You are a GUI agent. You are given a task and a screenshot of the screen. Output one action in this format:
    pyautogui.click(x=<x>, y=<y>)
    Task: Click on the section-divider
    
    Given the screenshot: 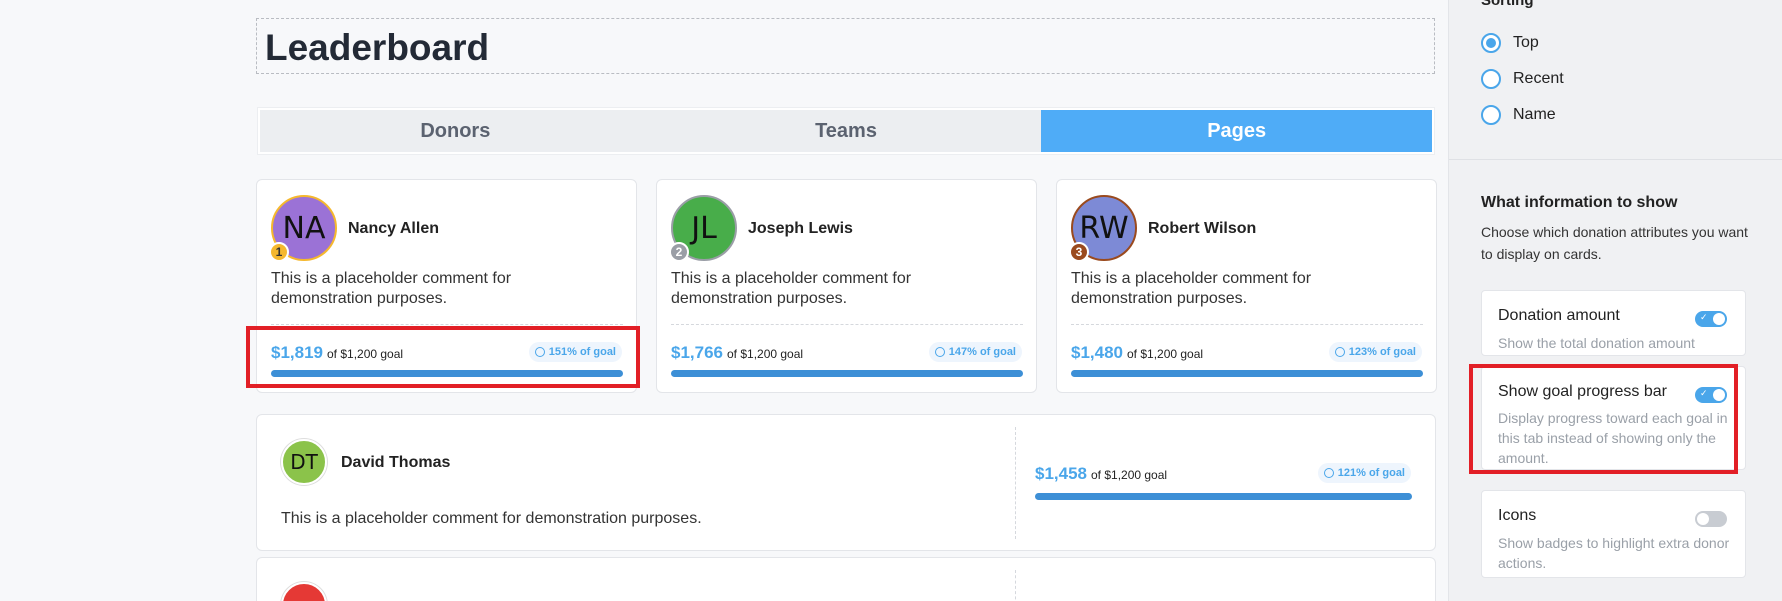 What is the action you would take?
    pyautogui.click(x=1615, y=159)
    